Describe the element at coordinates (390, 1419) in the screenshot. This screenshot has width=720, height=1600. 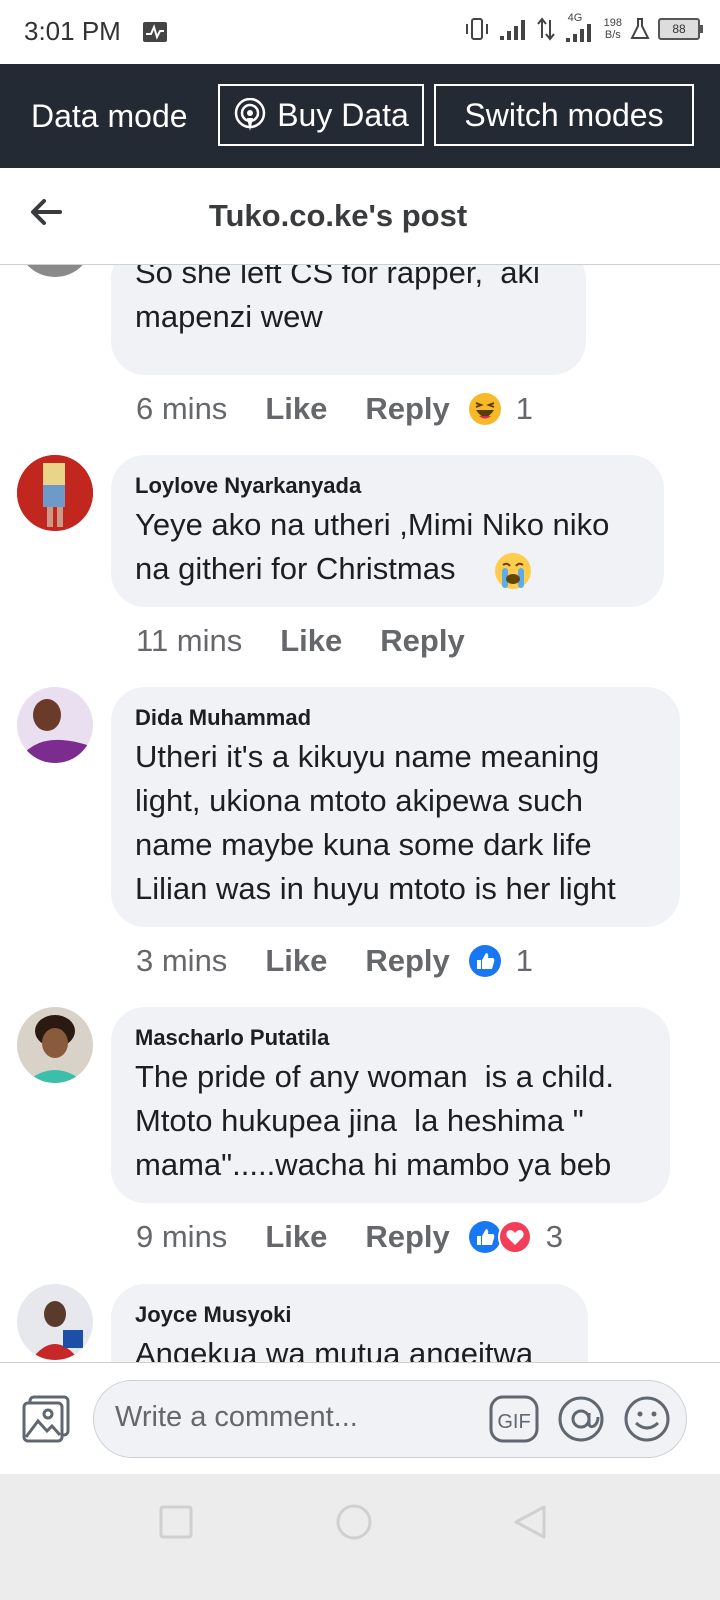
I see `comment-input: Write a comment... GIF` at that location.